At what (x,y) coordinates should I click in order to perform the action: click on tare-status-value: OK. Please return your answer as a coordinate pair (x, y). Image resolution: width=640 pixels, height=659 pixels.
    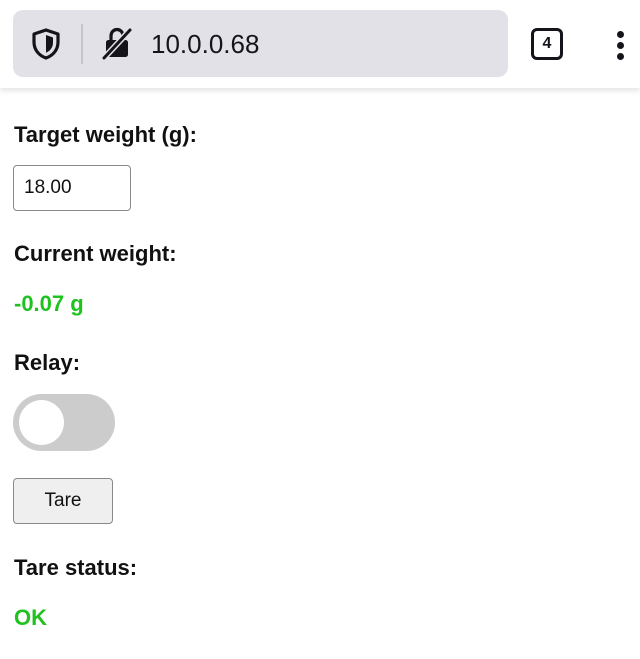
    Looking at the image, I should click on (30, 617).